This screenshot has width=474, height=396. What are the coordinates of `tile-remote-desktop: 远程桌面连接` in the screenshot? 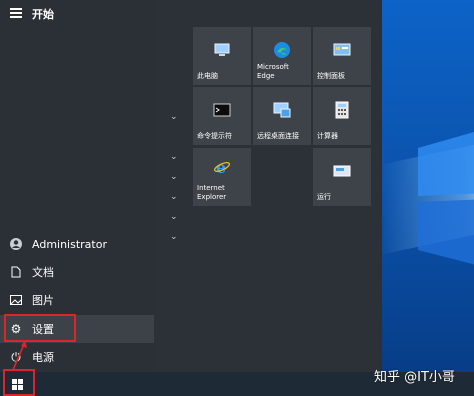 It's located at (282, 116).